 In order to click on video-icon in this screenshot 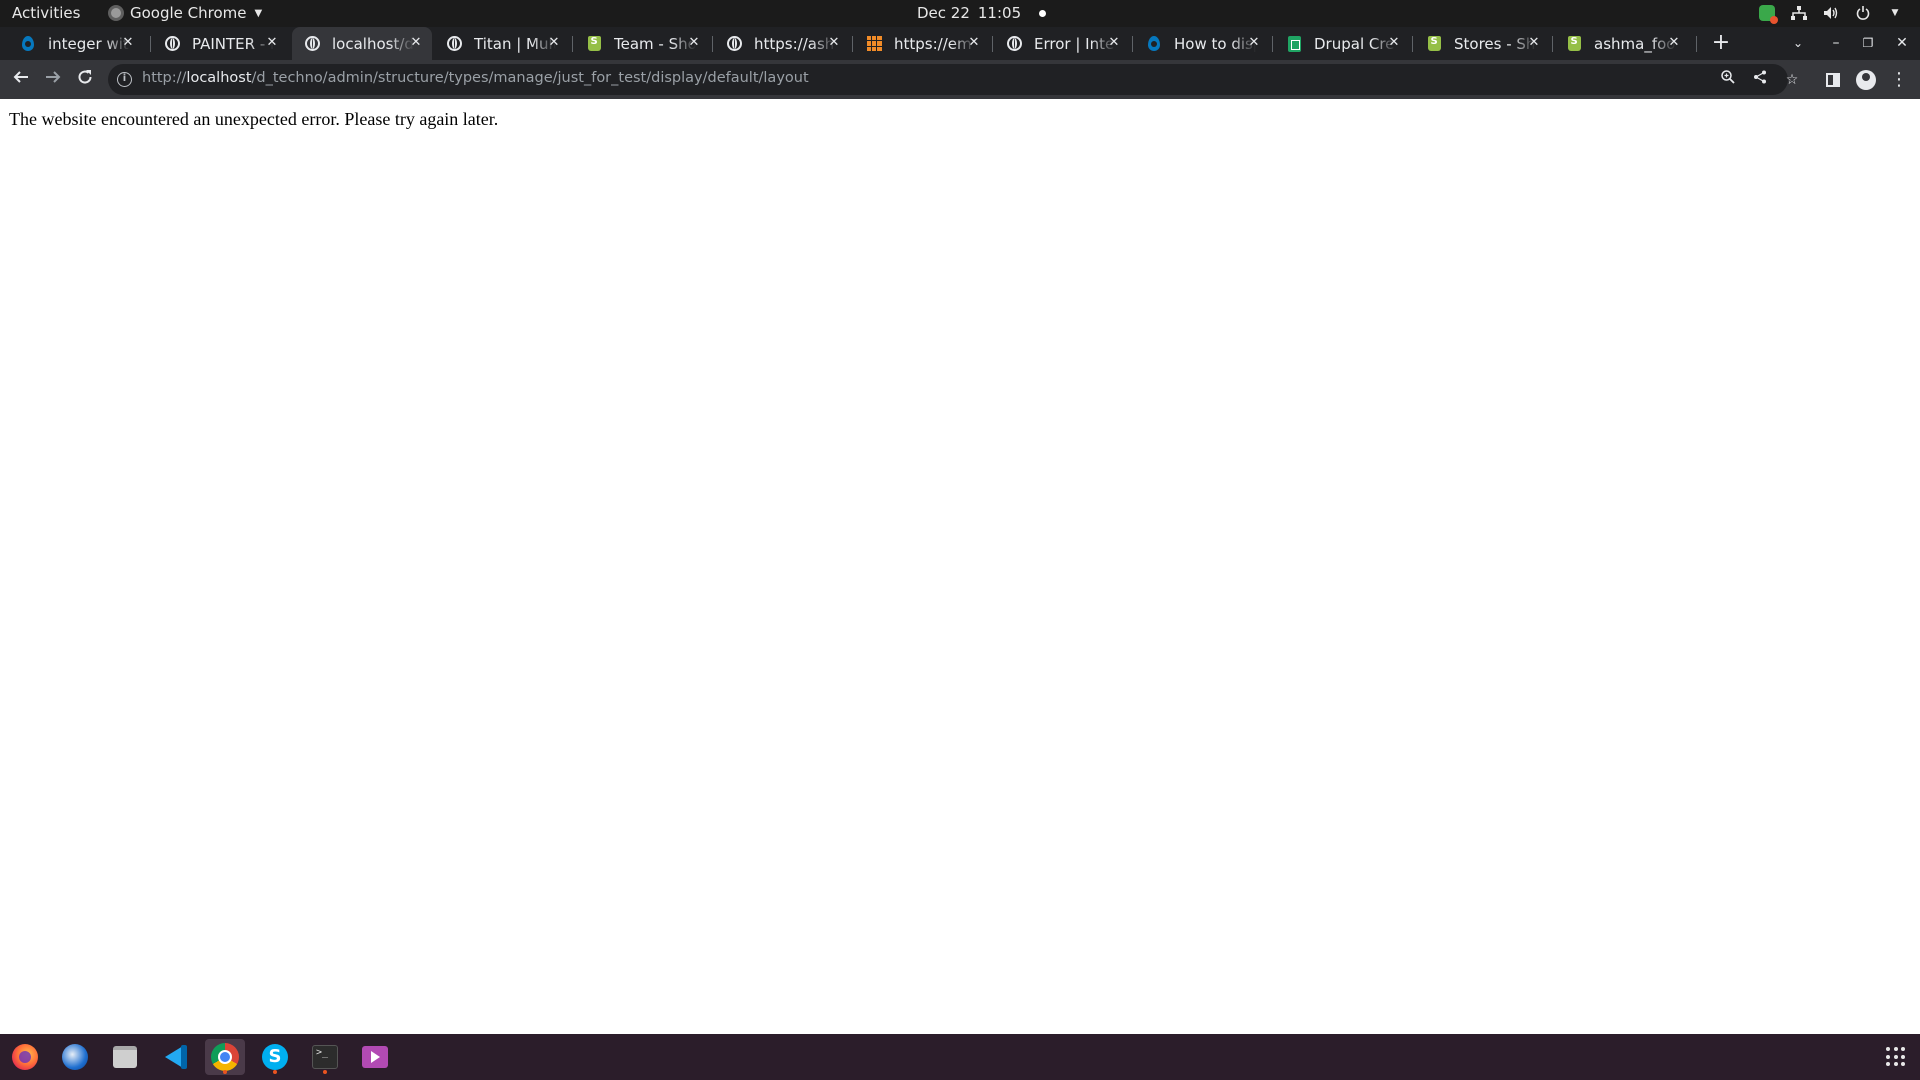, I will do `click(375, 1057)`.